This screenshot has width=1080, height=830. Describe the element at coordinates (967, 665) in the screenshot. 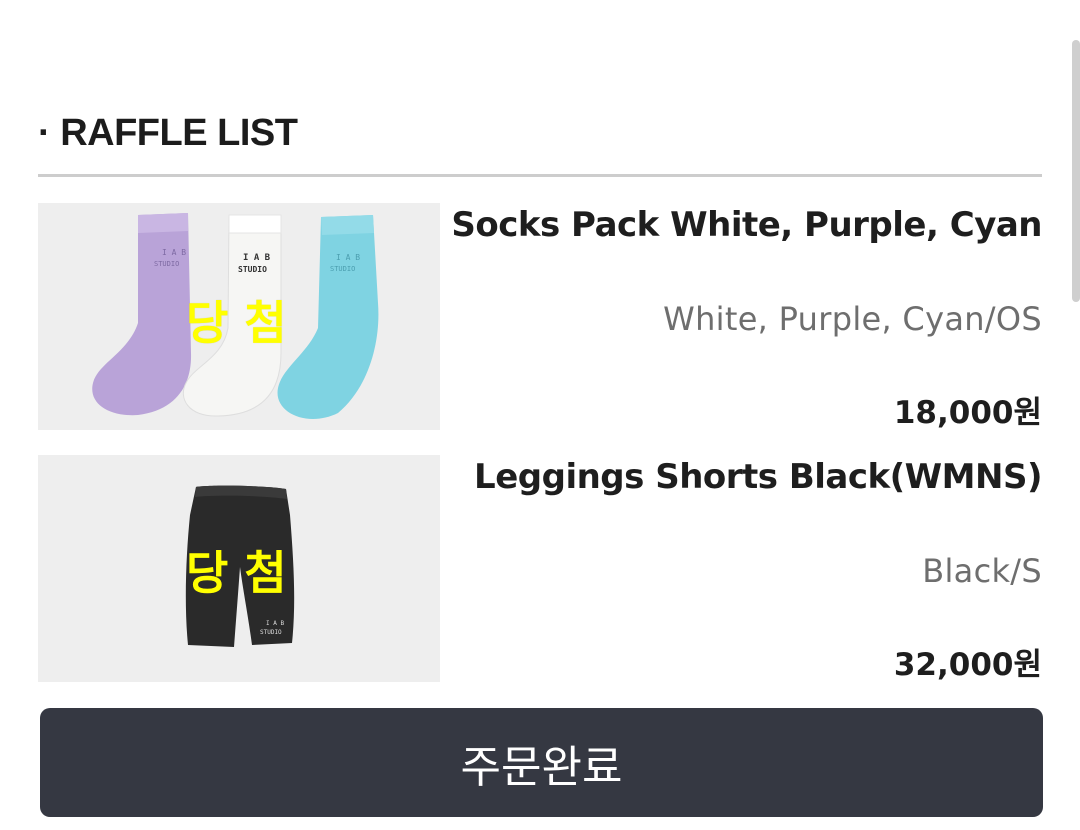

I see `product-price: 32,000원` at that location.